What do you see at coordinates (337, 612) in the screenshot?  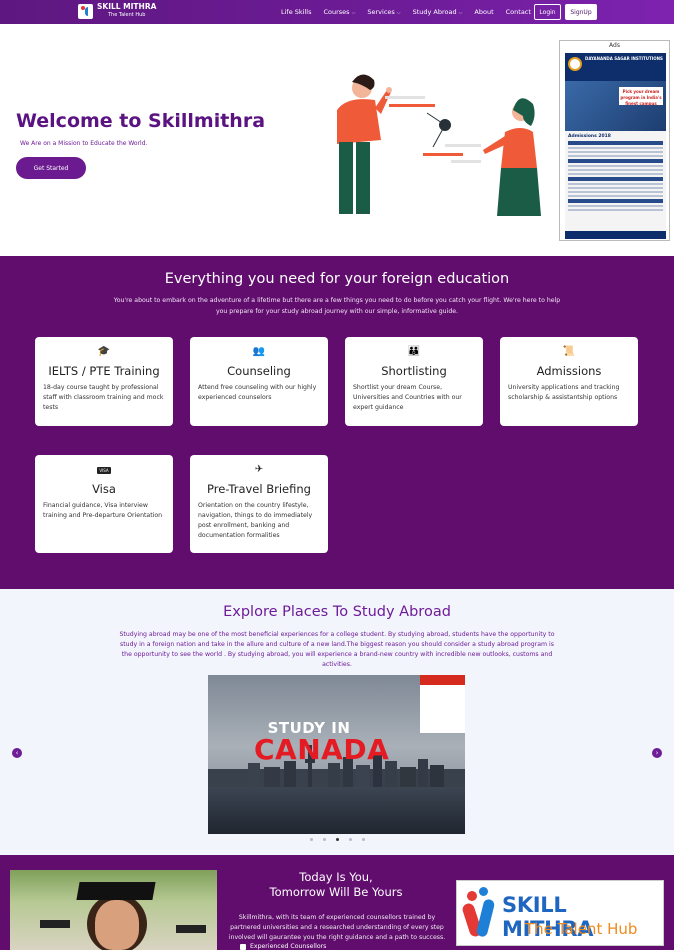 I see `explore-title: Explore Places To Study Abroad` at bounding box center [337, 612].